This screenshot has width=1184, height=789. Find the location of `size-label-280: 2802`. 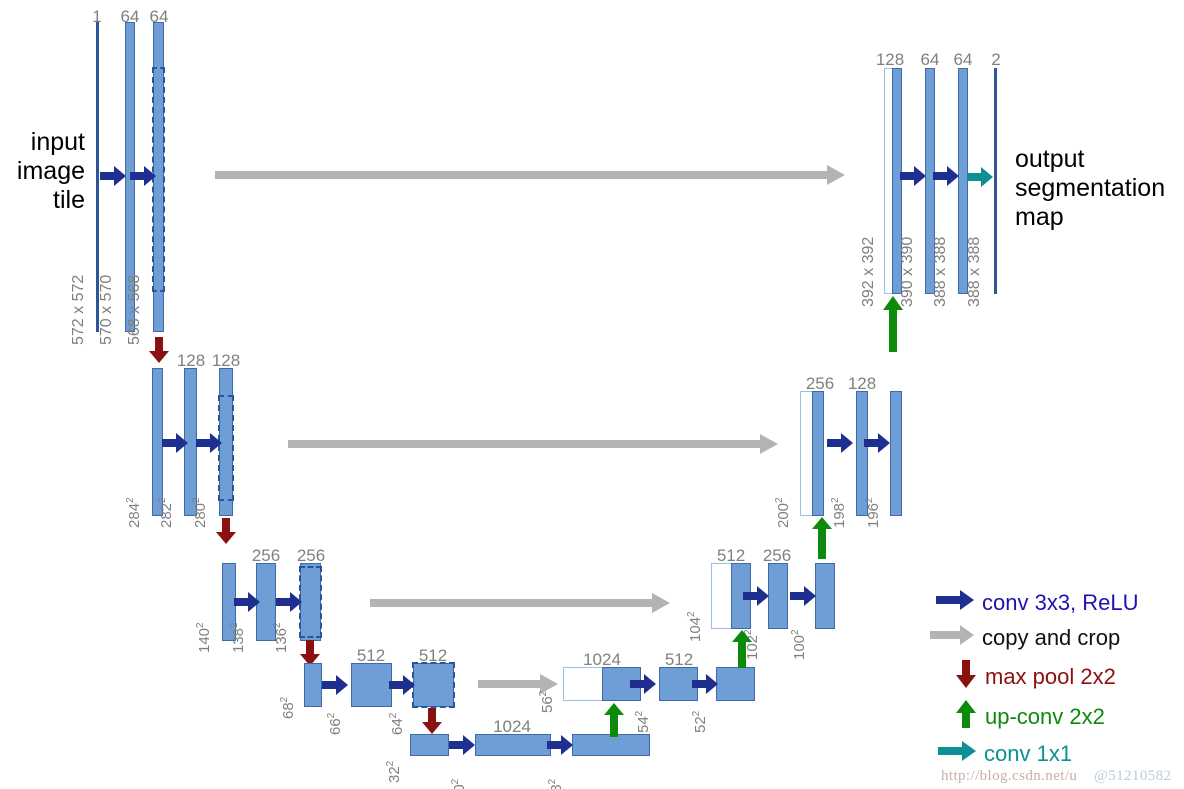

size-label-280: 2802 is located at coordinates (200, 512).